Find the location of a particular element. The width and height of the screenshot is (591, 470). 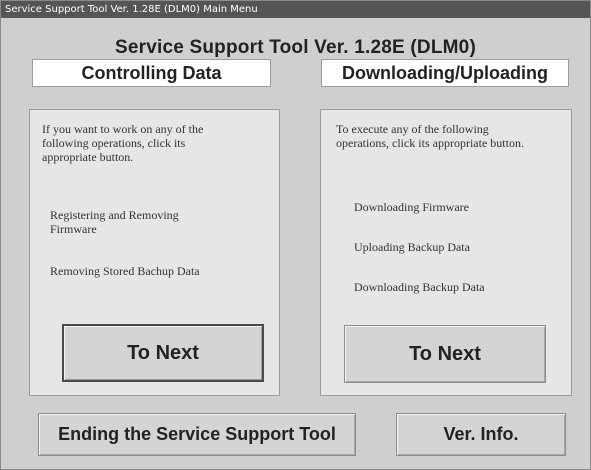

end-service-tool-button: Ending the Service Support Tool is located at coordinates (197, 434).